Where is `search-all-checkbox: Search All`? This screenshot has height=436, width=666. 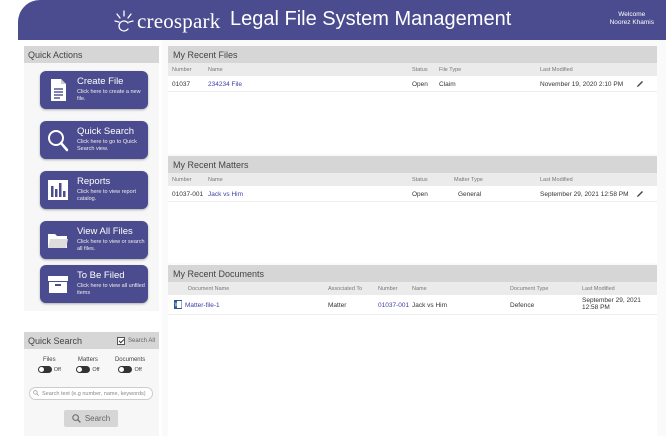
search-all-checkbox: Search All is located at coordinates (135, 340).